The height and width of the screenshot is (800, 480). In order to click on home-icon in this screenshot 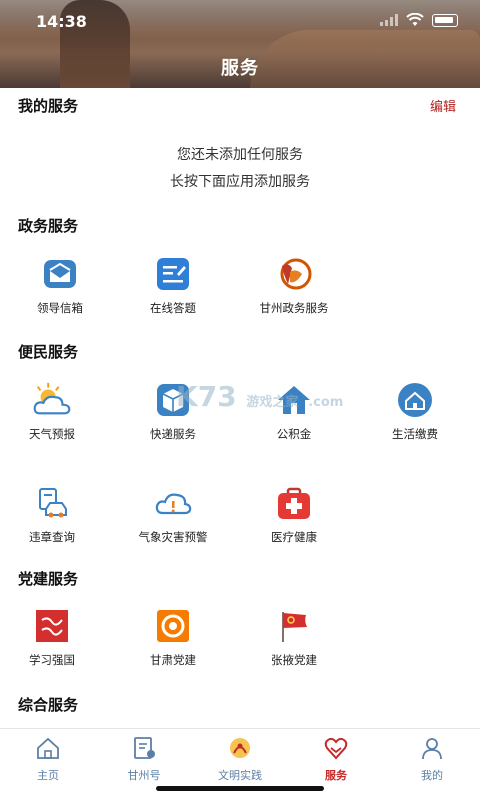, I will do `click(48, 748)`.